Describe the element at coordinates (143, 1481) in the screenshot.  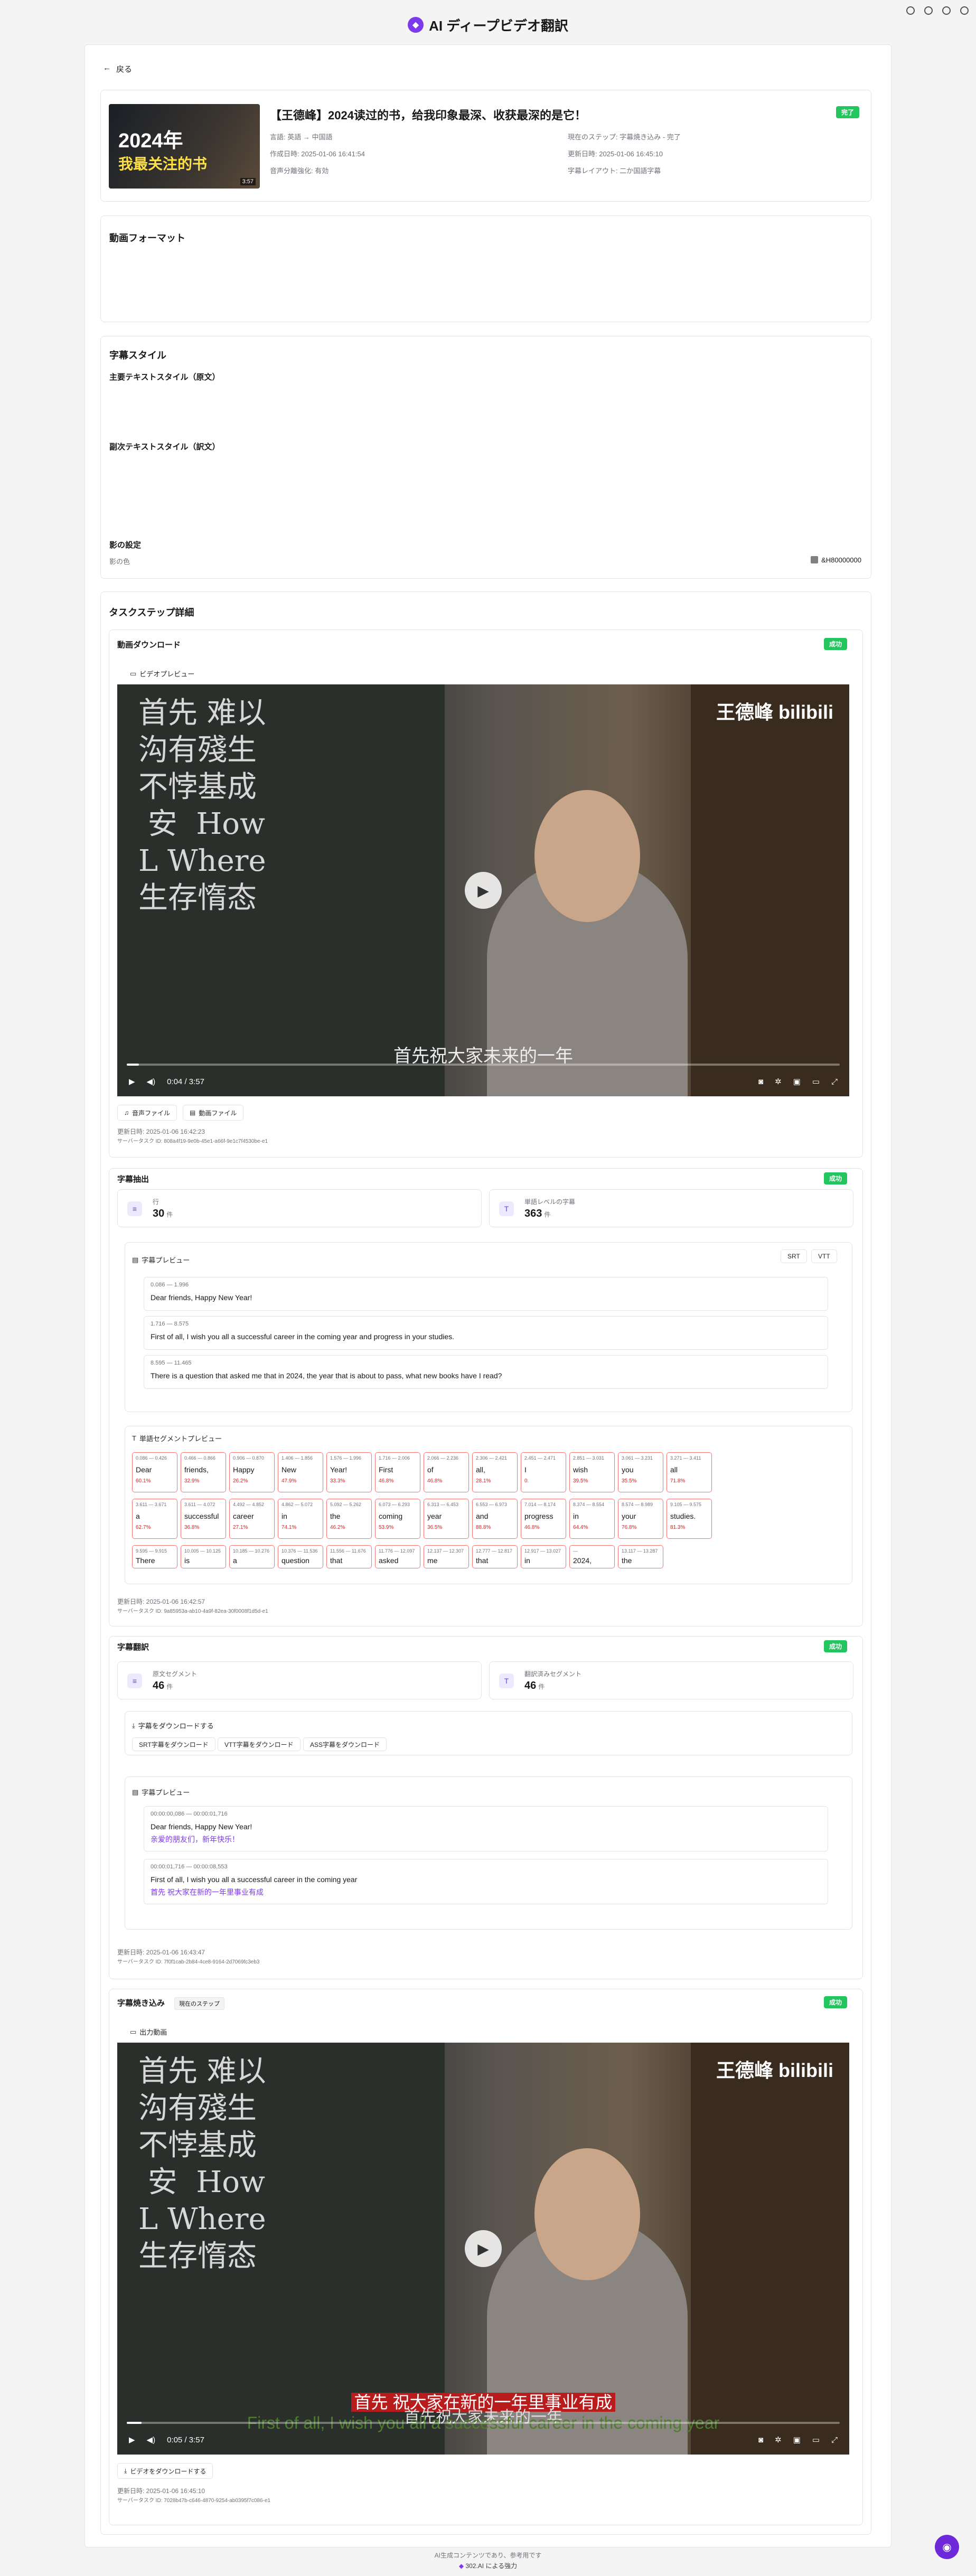
I see `segment-probability: 60.1%` at that location.